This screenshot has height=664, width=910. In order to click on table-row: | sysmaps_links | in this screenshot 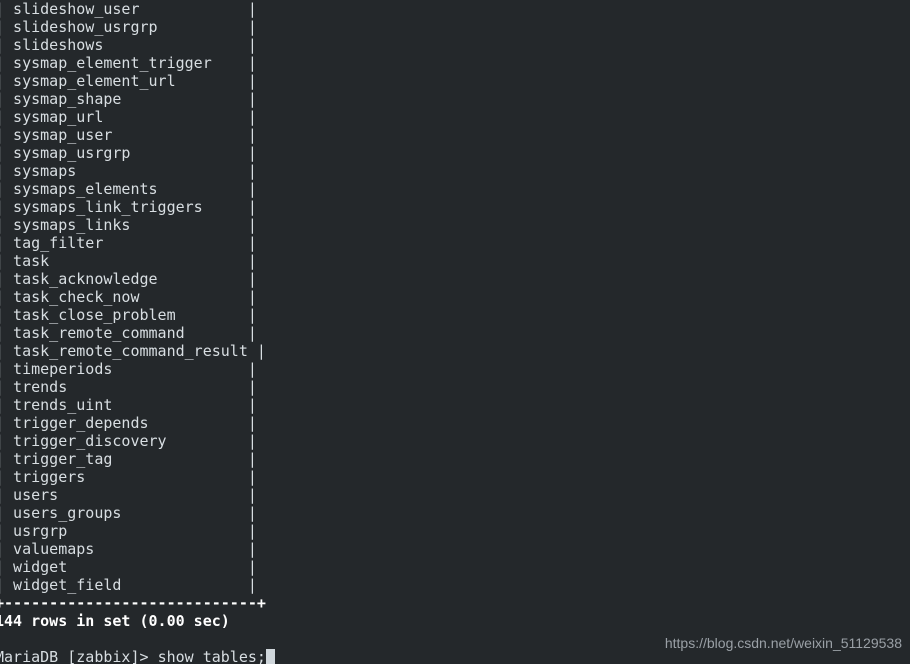, I will do `click(128, 225)`.